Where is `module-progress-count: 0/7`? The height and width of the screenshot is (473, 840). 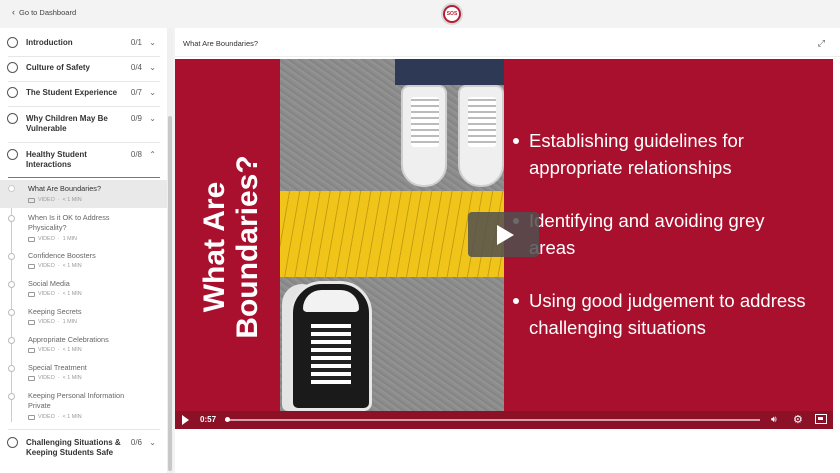 module-progress-count: 0/7 is located at coordinates (136, 92).